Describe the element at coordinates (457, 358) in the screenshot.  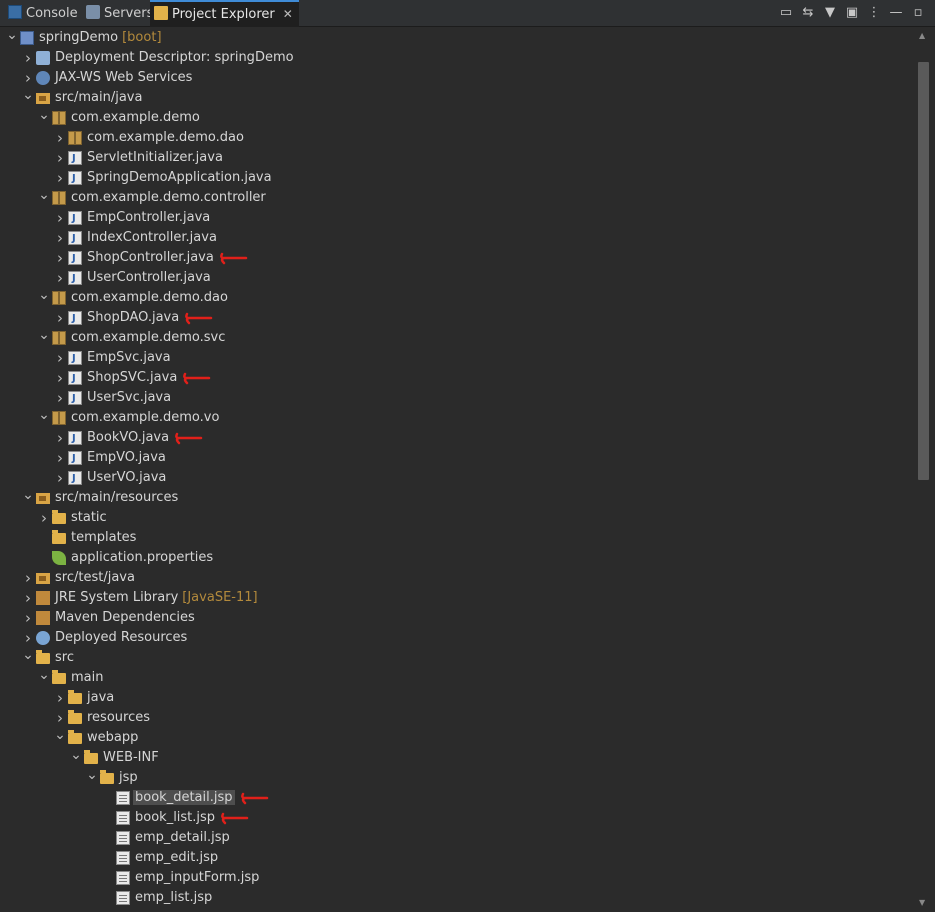
I see `tree-item: › EmpSvc.java` at that location.